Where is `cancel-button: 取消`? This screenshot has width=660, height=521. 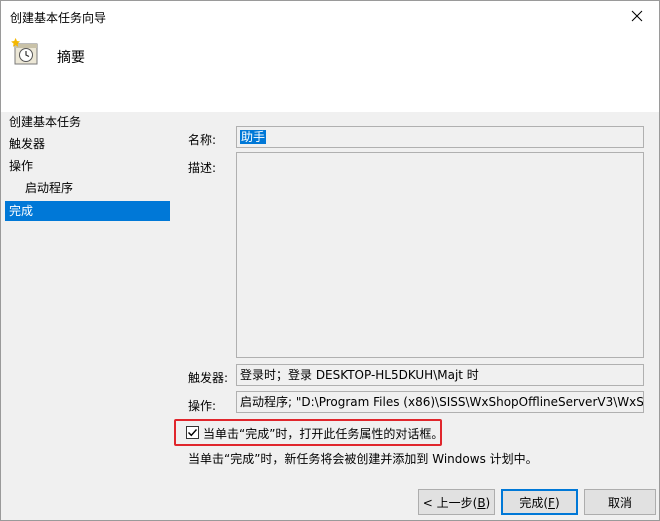 cancel-button: 取消 is located at coordinates (620, 502).